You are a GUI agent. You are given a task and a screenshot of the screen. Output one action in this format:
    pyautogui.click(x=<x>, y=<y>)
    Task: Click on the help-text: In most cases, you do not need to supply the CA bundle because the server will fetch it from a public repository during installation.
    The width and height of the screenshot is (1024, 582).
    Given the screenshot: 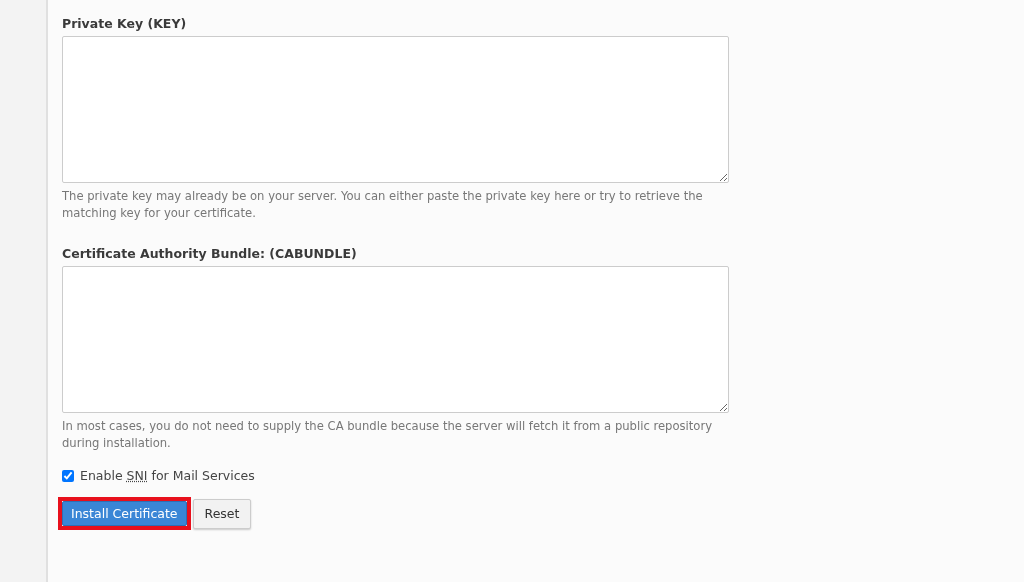 What is the action you would take?
    pyautogui.click(x=388, y=435)
    